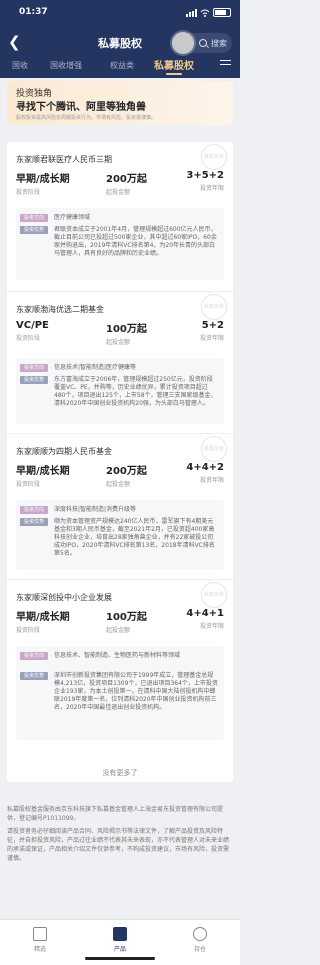 The width and height of the screenshot is (320, 965). I want to click on bottom-tab-label: 持仓, so click(199, 949).